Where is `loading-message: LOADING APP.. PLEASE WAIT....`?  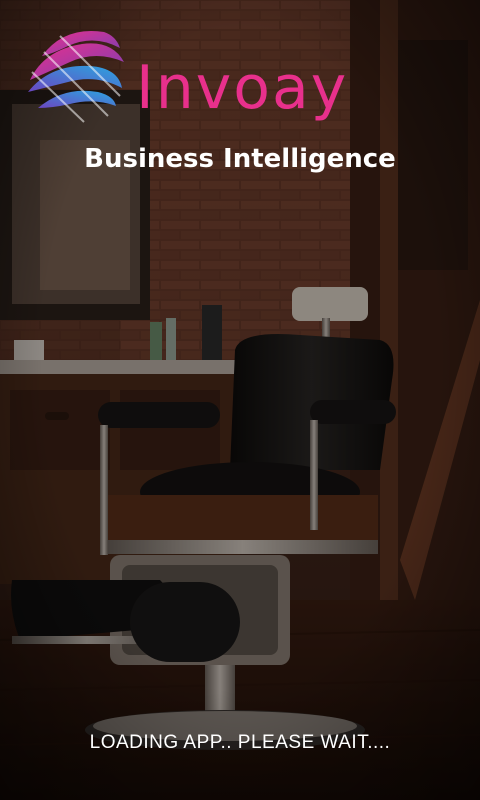
loading-message: LOADING APP.. PLEASE WAIT.... is located at coordinates (240, 742).